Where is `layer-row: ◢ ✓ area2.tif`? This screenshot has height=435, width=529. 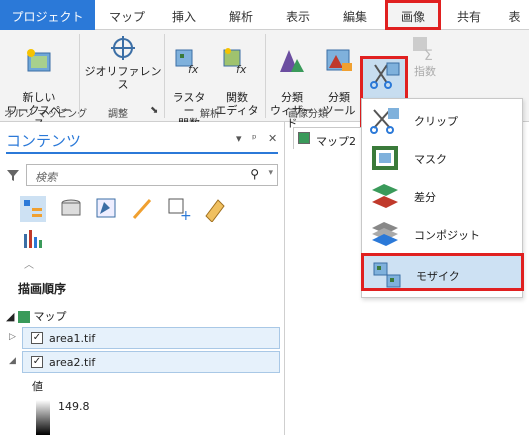 layer-row: ◢ ✓ area2.tif is located at coordinates (144, 362).